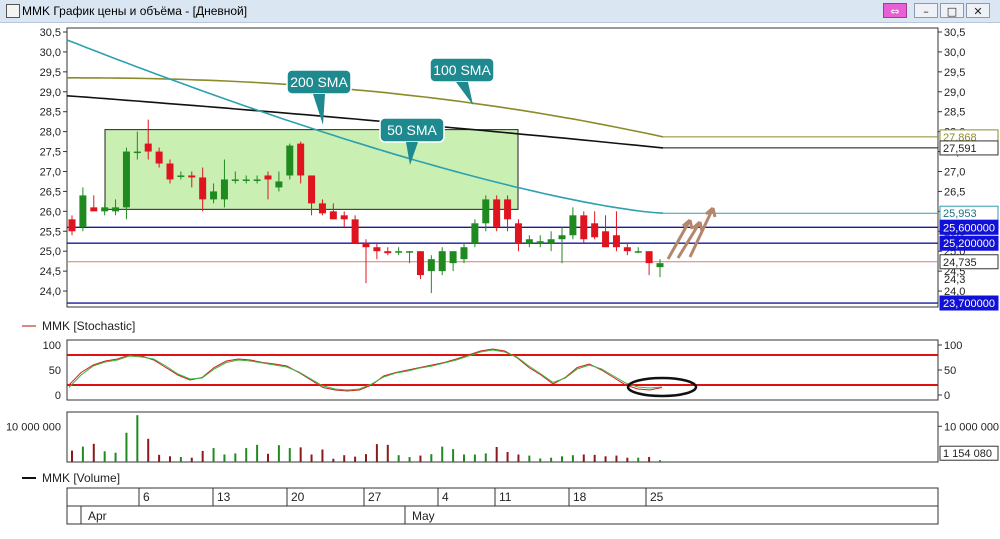 This screenshot has width=1000, height=539. I want to click on price-tick-label: 25,0, so click(50, 252).